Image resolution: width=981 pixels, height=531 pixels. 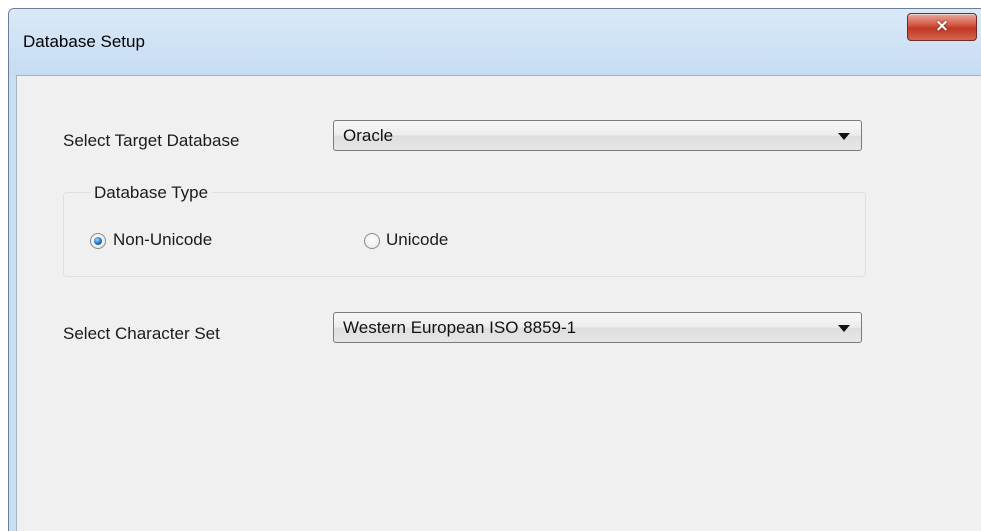 What do you see at coordinates (151, 193) in the screenshot?
I see `database-type-legend: Database Type` at bounding box center [151, 193].